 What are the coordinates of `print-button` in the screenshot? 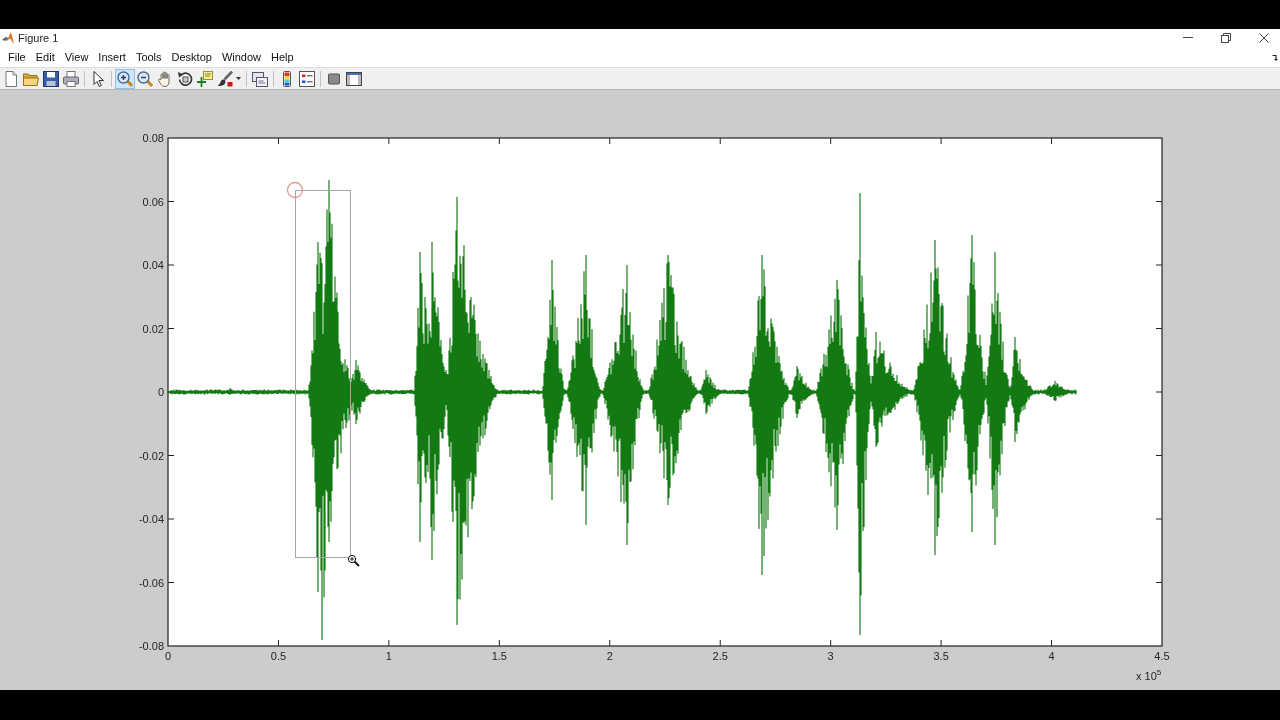 It's located at (71, 78).